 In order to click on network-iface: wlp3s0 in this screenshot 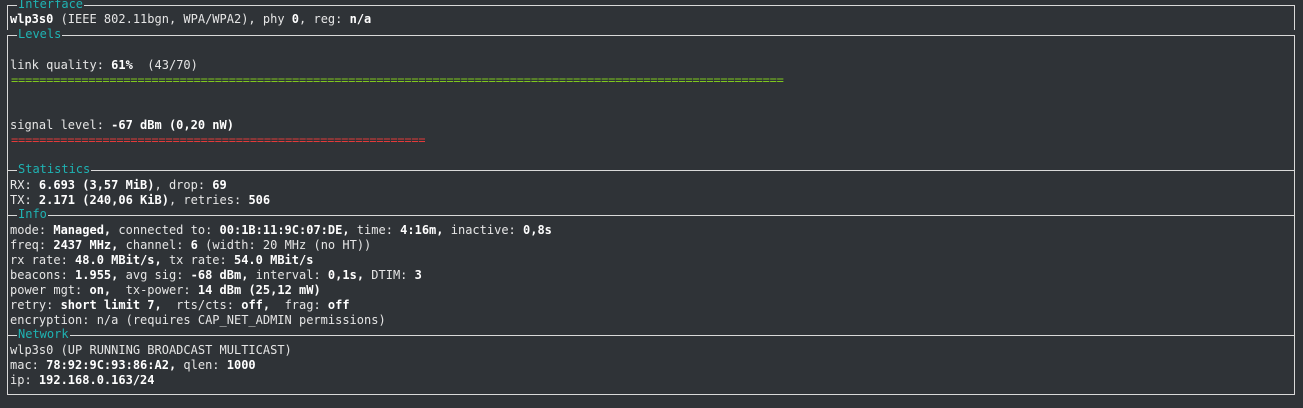, I will do `click(32, 350)`.